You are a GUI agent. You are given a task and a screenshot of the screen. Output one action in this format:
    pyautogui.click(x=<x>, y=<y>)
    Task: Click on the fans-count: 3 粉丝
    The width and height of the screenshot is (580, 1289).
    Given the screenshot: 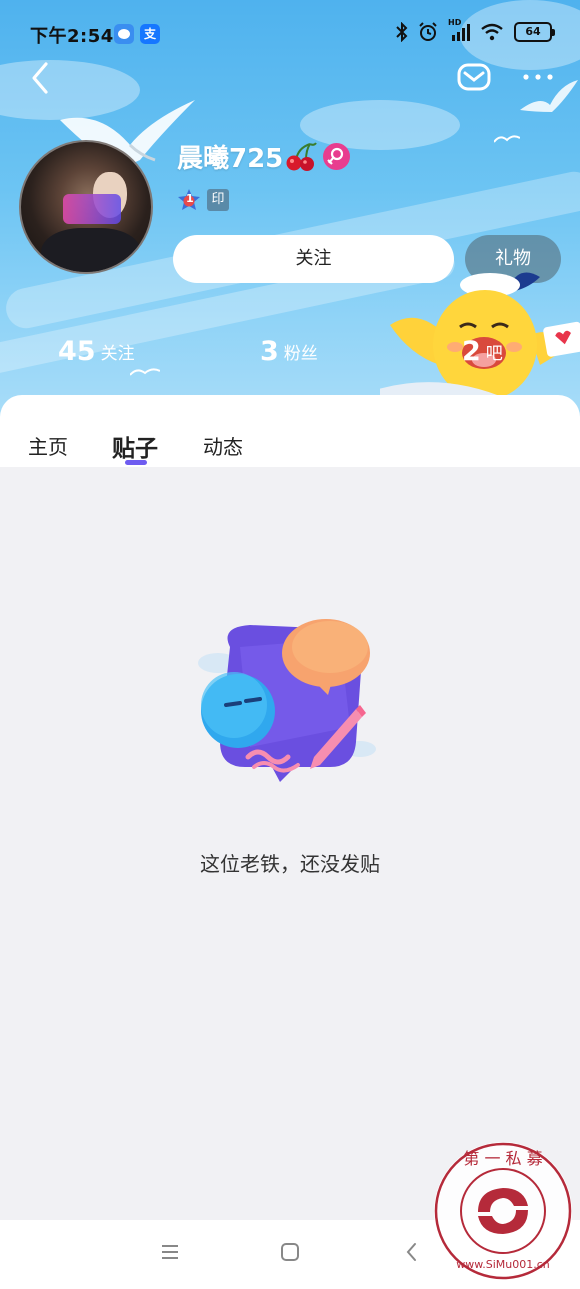 What is the action you would take?
    pyautogui.click(x=289, y=351)
    